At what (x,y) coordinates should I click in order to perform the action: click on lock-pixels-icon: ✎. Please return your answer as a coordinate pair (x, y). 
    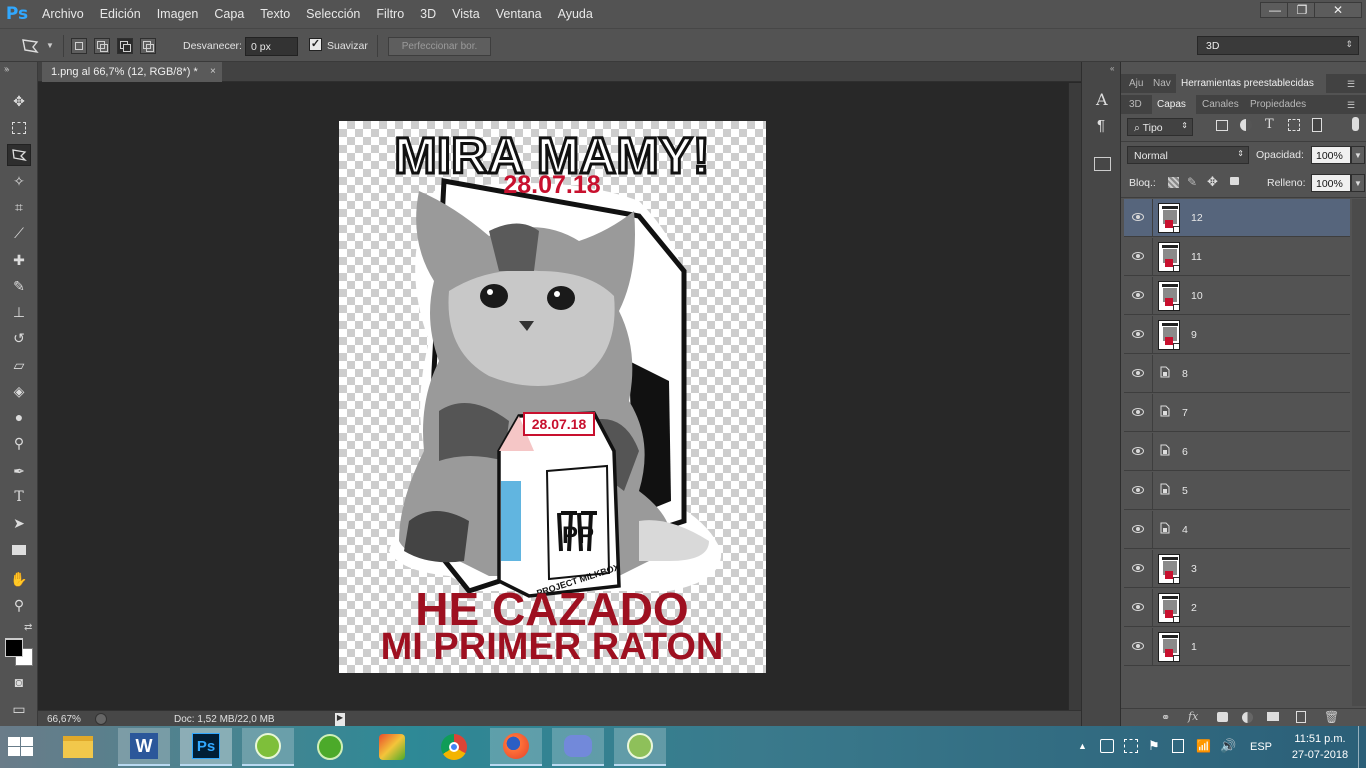
    Looking at the image, I should click on (1192, 182).